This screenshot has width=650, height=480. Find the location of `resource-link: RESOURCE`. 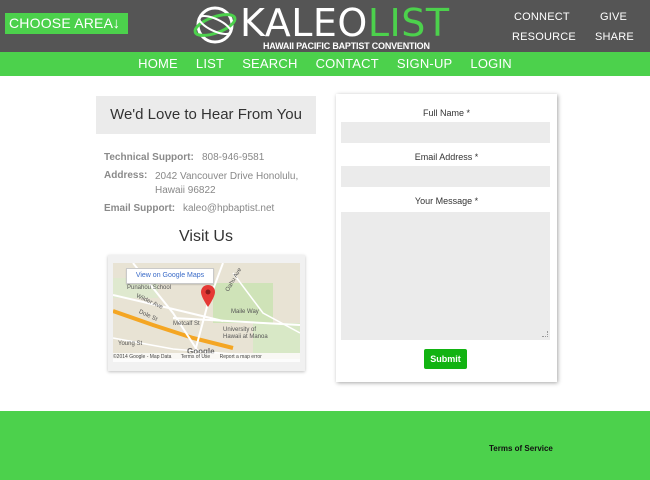

resource-link: RESOURCE is located at coordinates (544, 37).